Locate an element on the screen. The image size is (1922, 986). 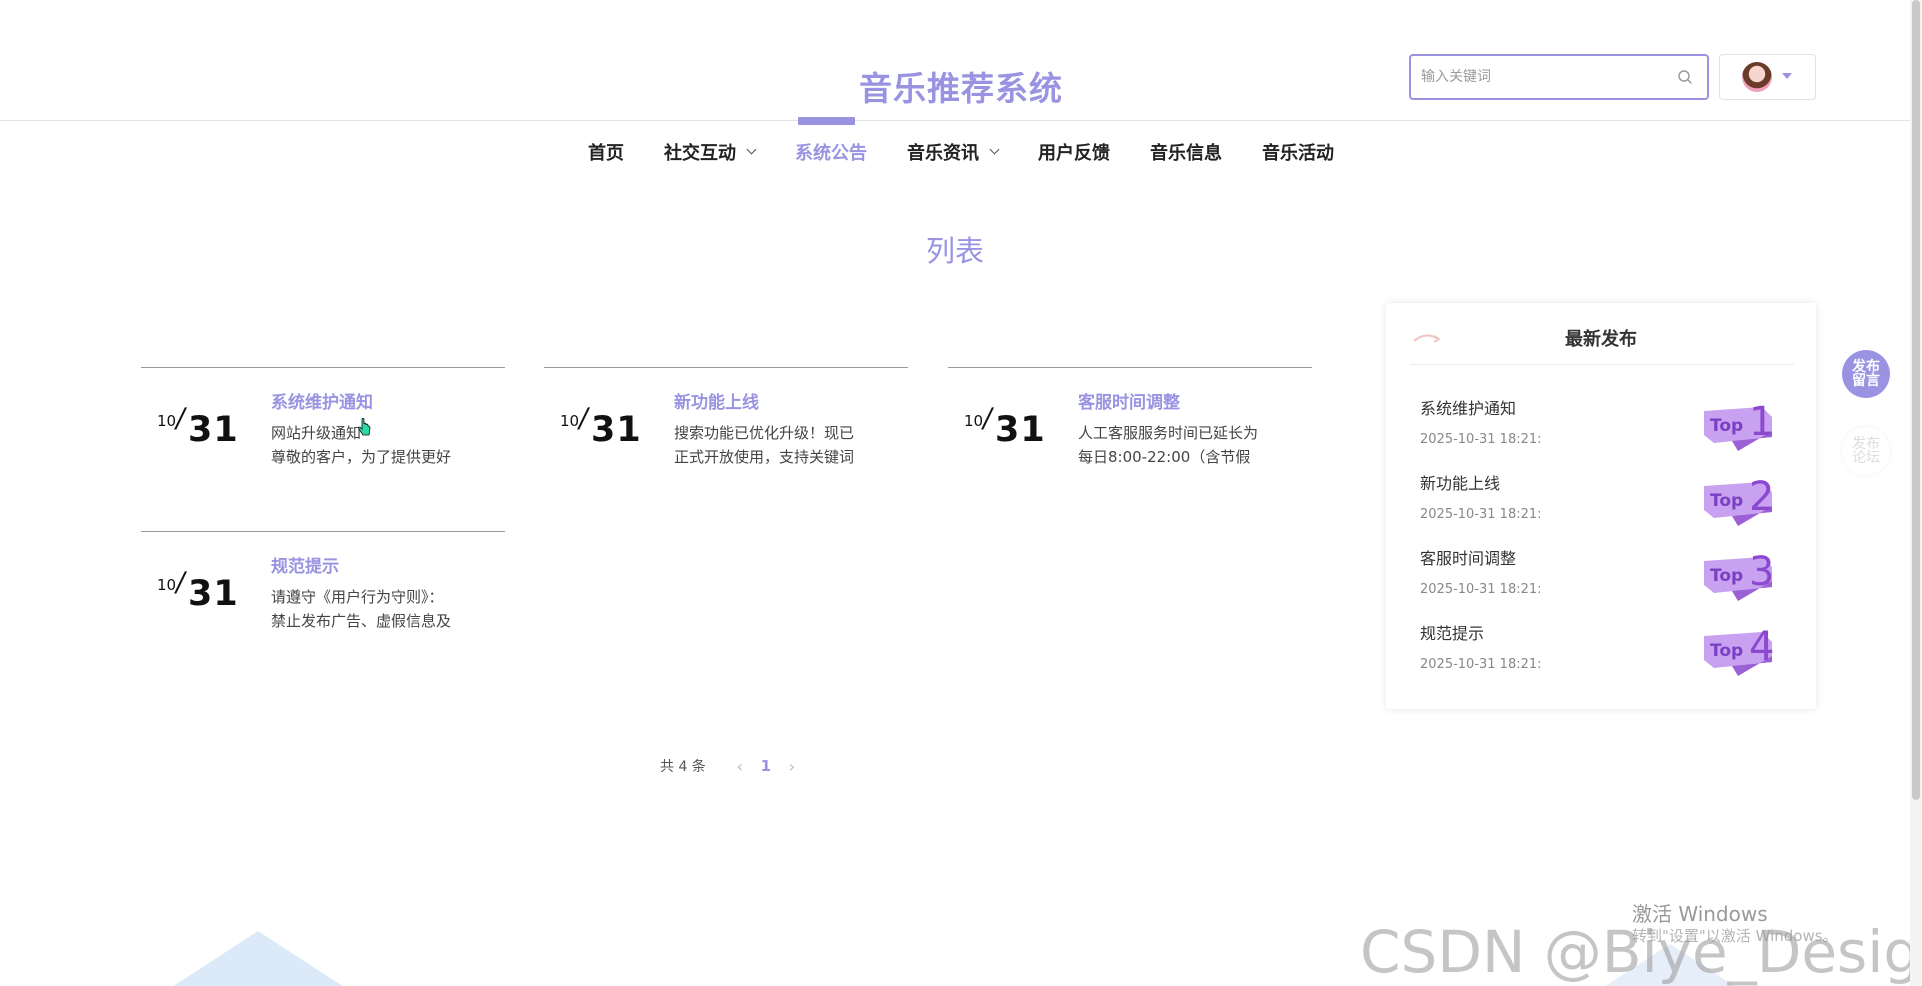
nav-item-label: 首页 is located at coordinates (606, 153).